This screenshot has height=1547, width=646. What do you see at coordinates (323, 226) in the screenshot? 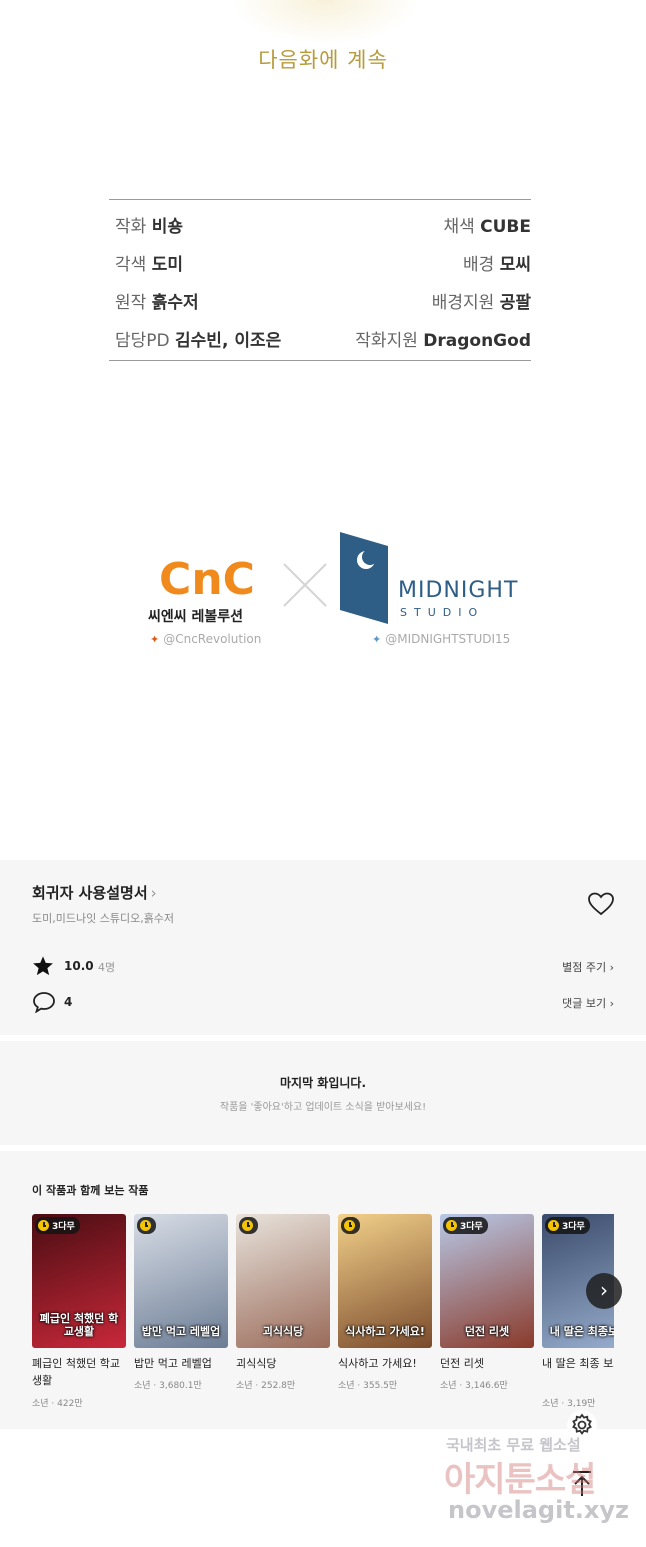
I see `credit-row: 작화 비숑 채색 CUBE` at bounding box center [323, 226].